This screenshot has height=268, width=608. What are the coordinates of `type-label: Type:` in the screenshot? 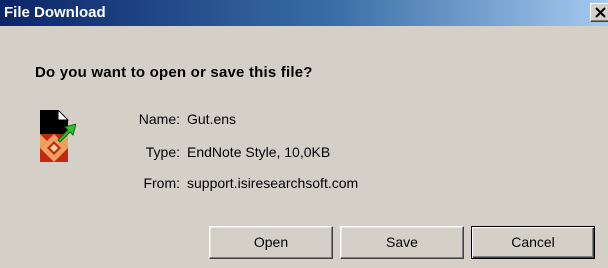 It's located at (162, 152).